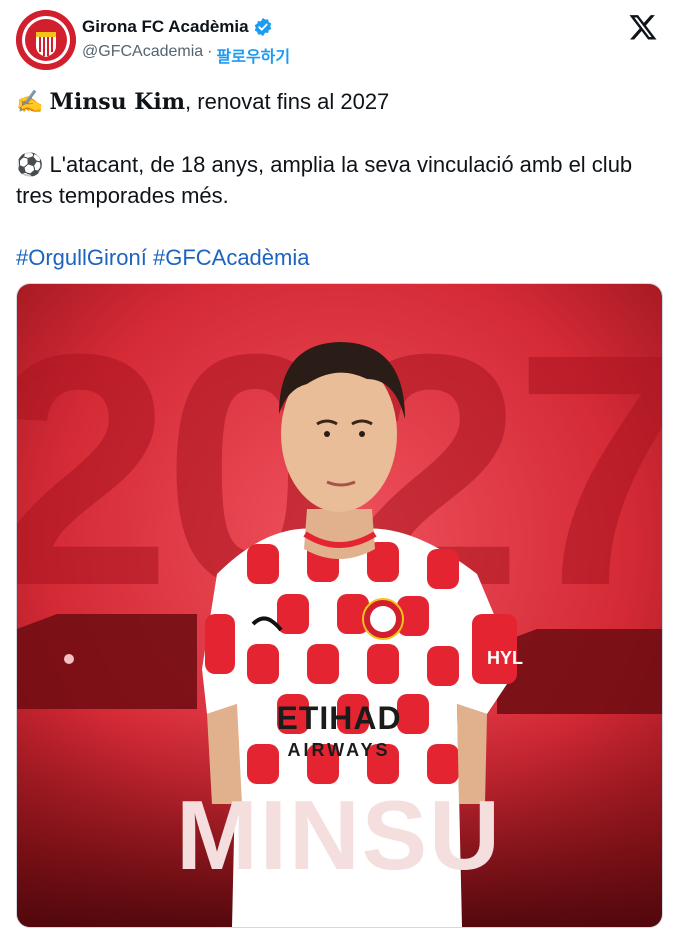  Describe the element at coordinates (30, 164) in the screenshot. I see `soccer-ball-emoji: ⚽` at that location.